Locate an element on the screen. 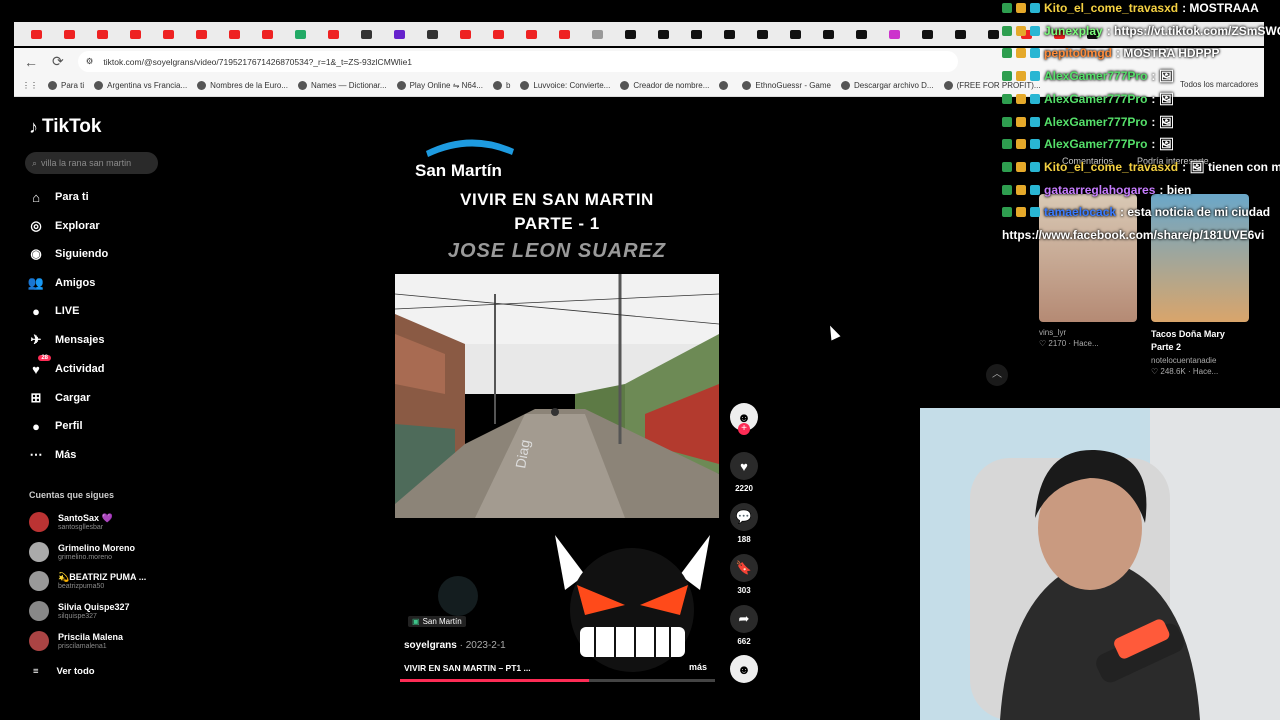 The image size is (1280, 720). like-button: ♥ 2220 is located at coordinates (744, 472).